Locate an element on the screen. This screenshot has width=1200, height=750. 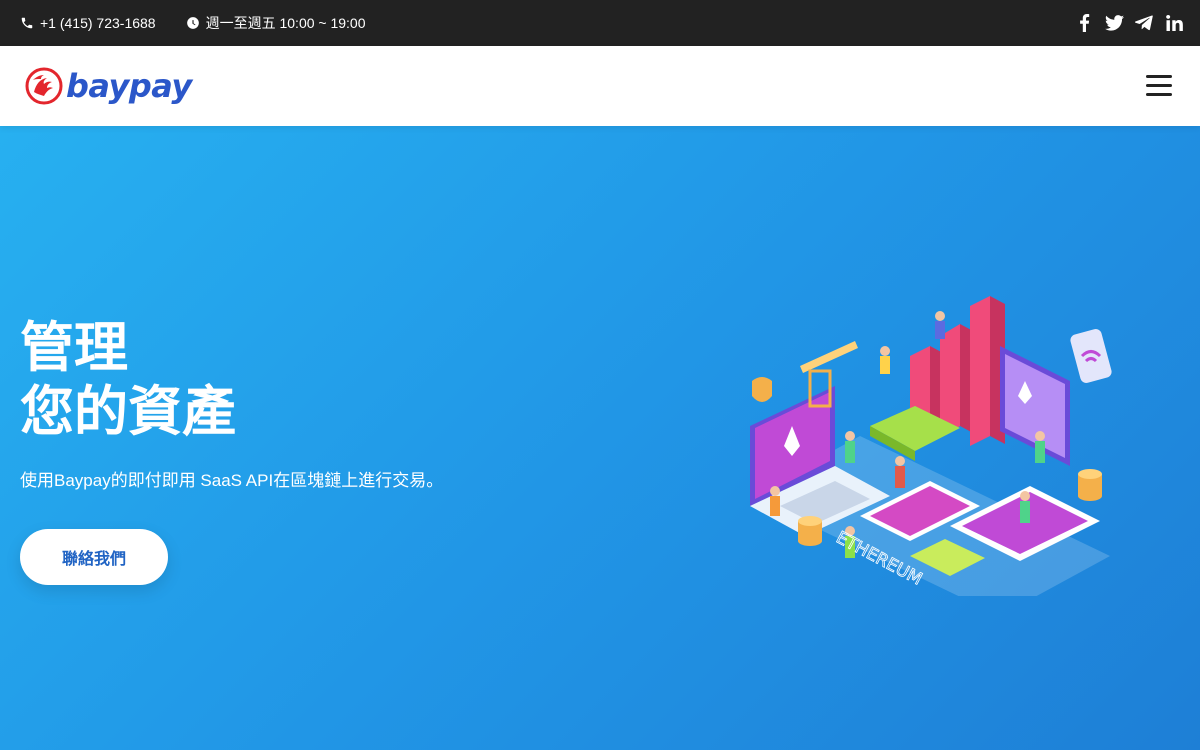
linkedin-icon is located at coordinates (1174, 23).